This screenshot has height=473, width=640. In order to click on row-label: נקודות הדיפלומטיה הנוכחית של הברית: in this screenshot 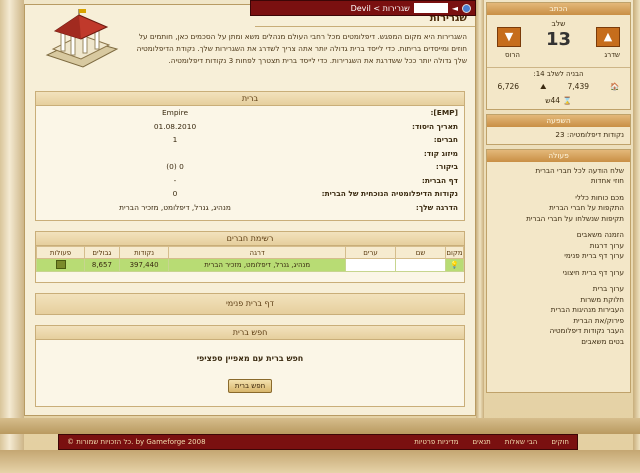, I will do `click(389, 194)`.